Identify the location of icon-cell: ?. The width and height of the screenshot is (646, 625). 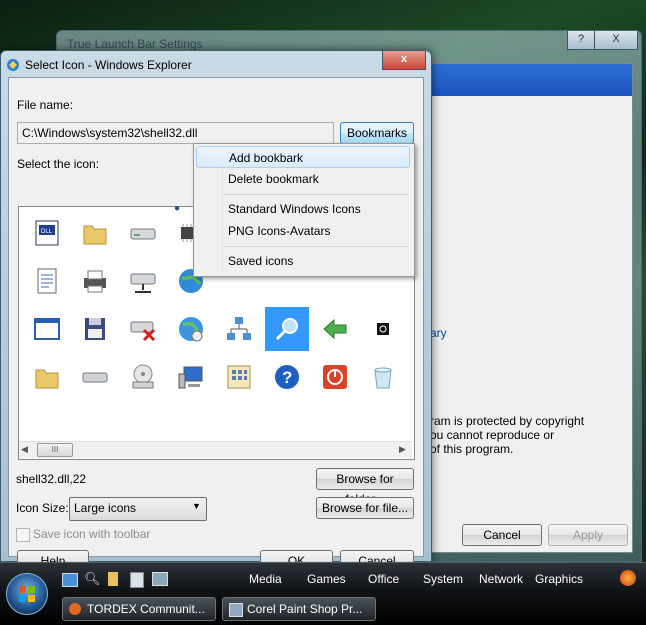
(287, 377).